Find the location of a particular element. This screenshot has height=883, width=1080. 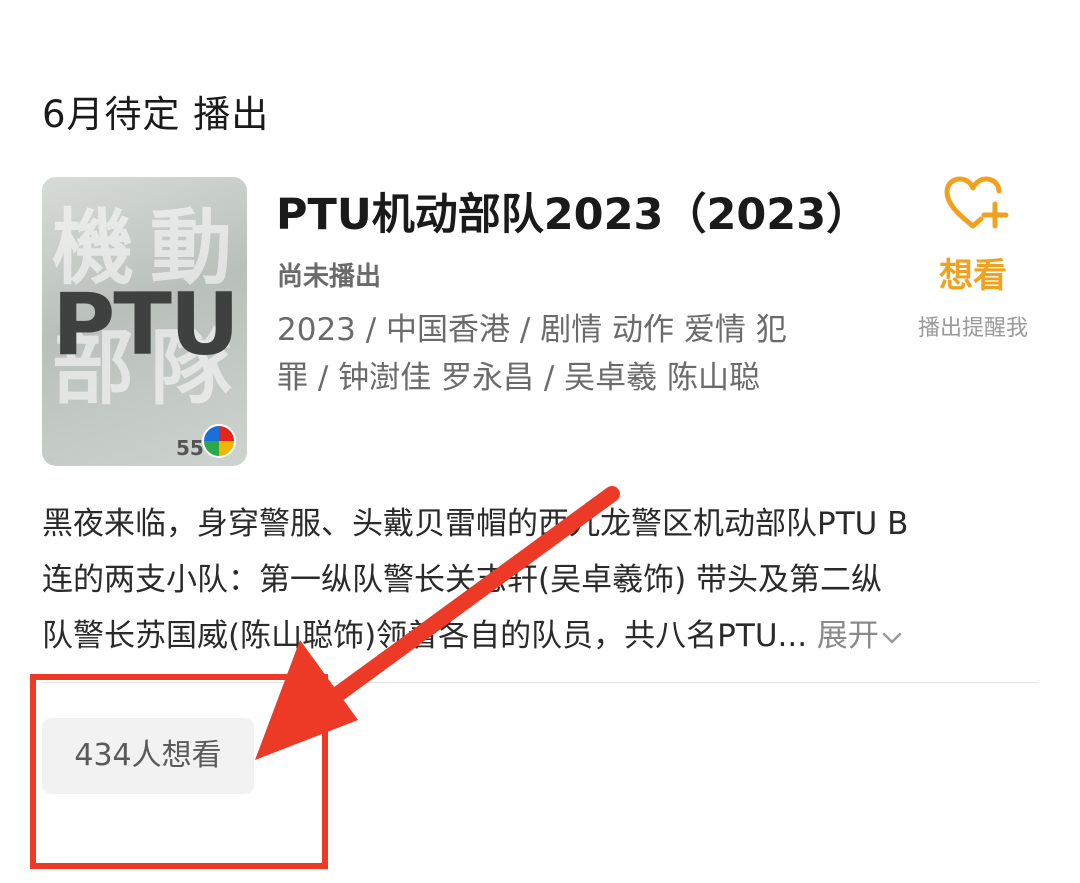

annotation-arrow is located at coordinates (437, 623).